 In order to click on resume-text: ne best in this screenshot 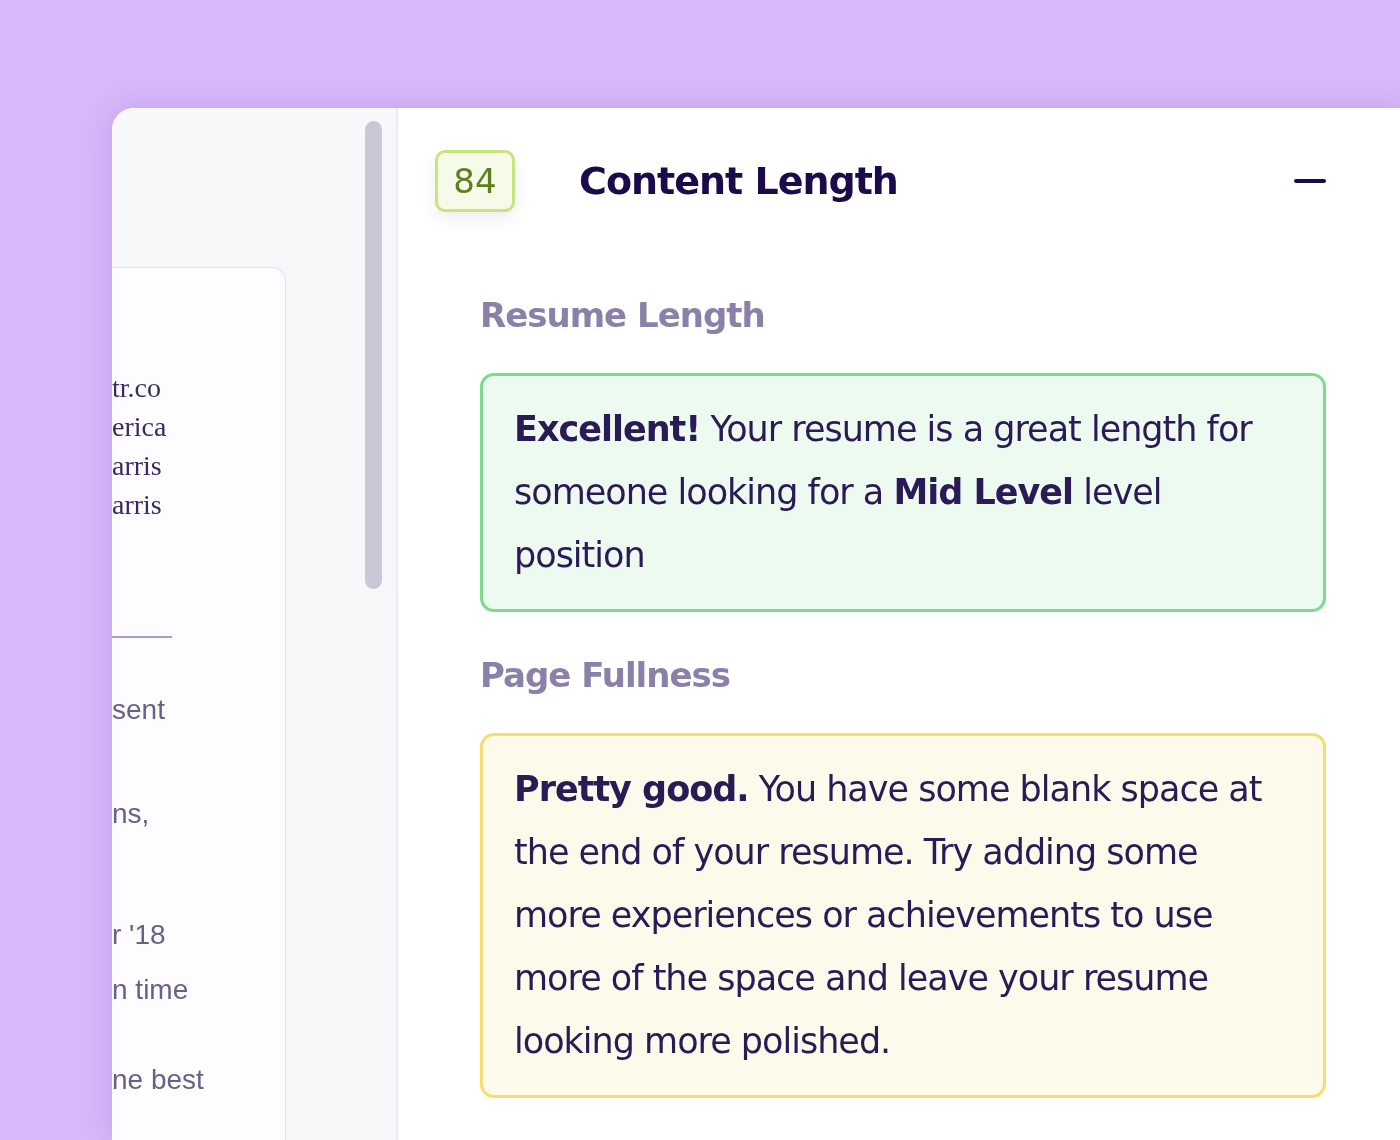, I will do `click(158, 1080)`.